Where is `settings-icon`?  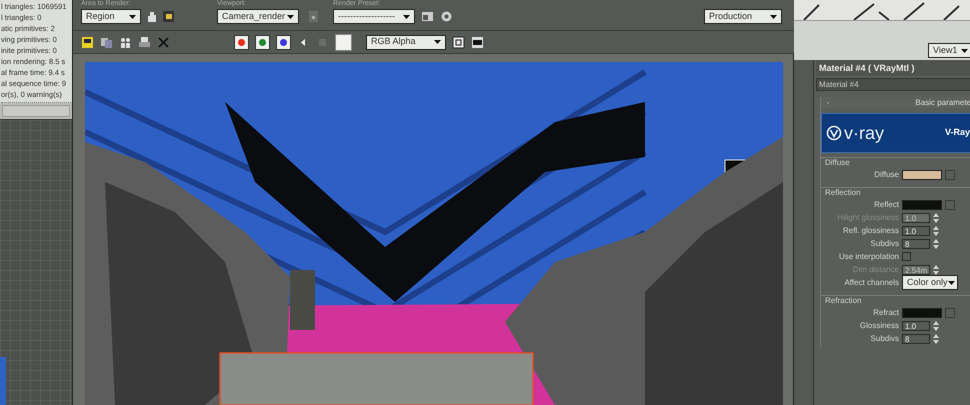
settings-icon is located at coordinates (446, 16).